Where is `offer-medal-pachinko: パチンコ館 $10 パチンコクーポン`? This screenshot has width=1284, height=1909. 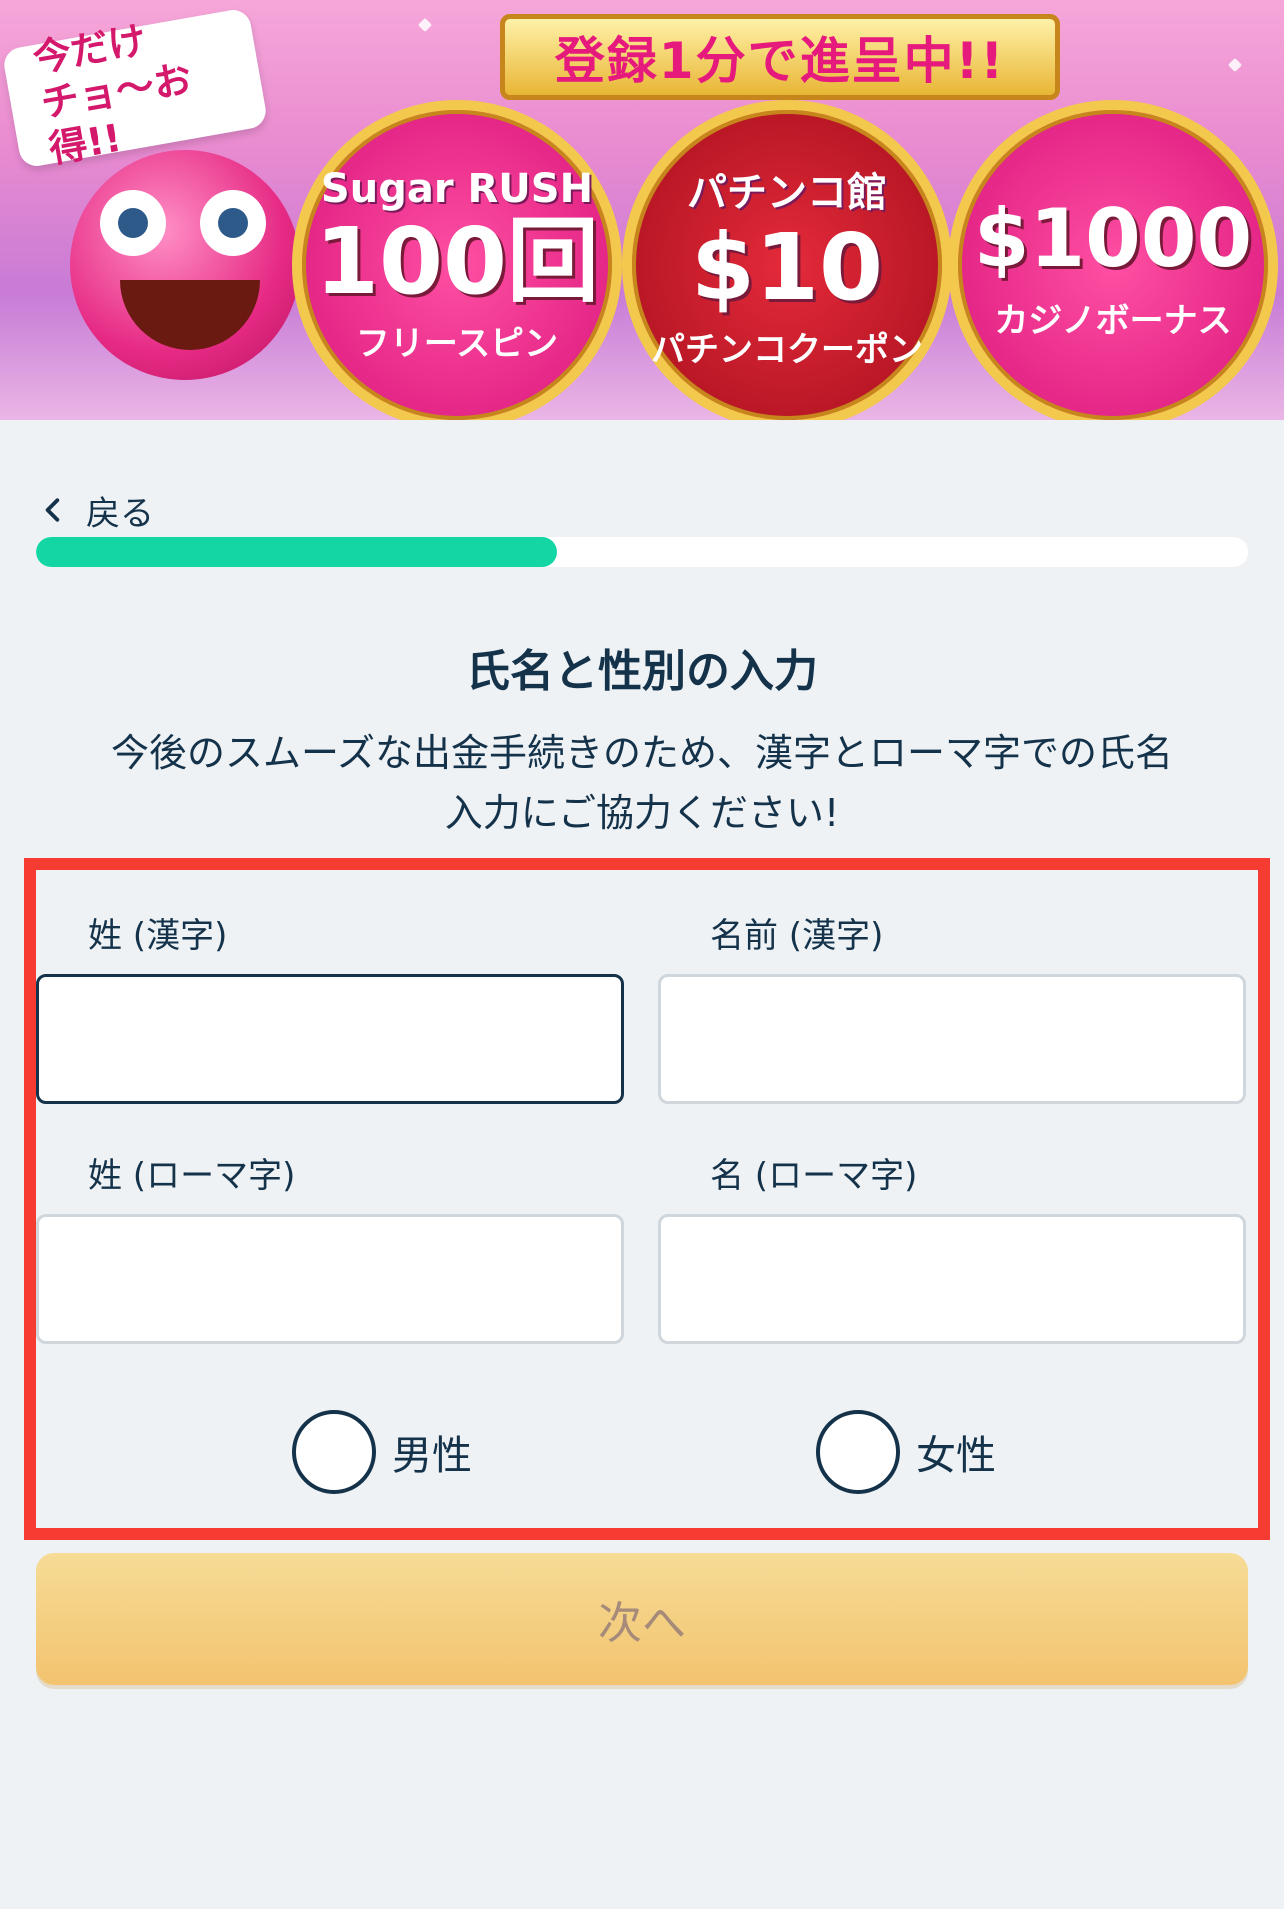 offer-medal-pachinko: パチンコ館 $10 パチンコクーポン is located at coordinates (787, 260).